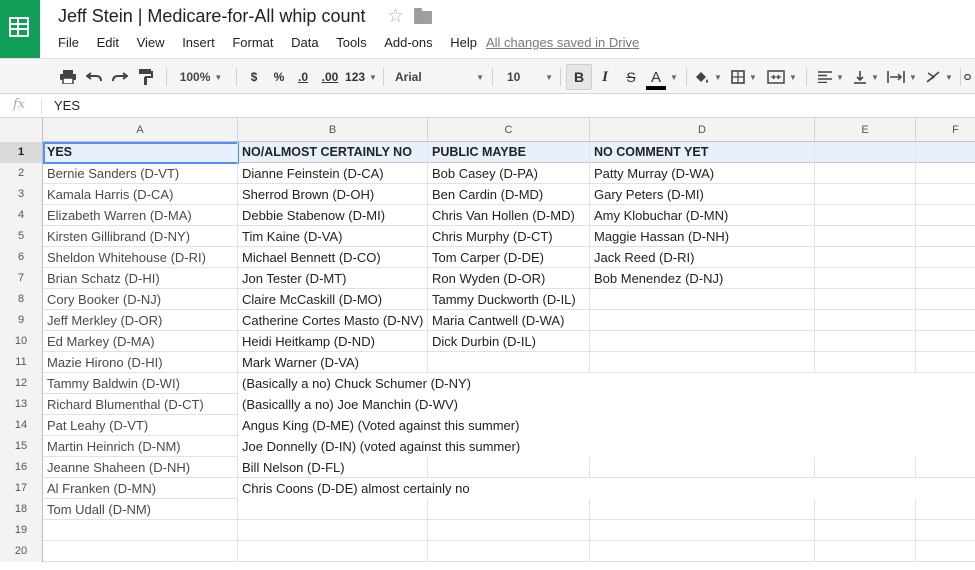 The image size is (975, 570). What do you see at coordinates (702, 194) in the screenshot?
I see `cell-d3: Gary Peters (D-MI)` at bounding box center [702, 194].